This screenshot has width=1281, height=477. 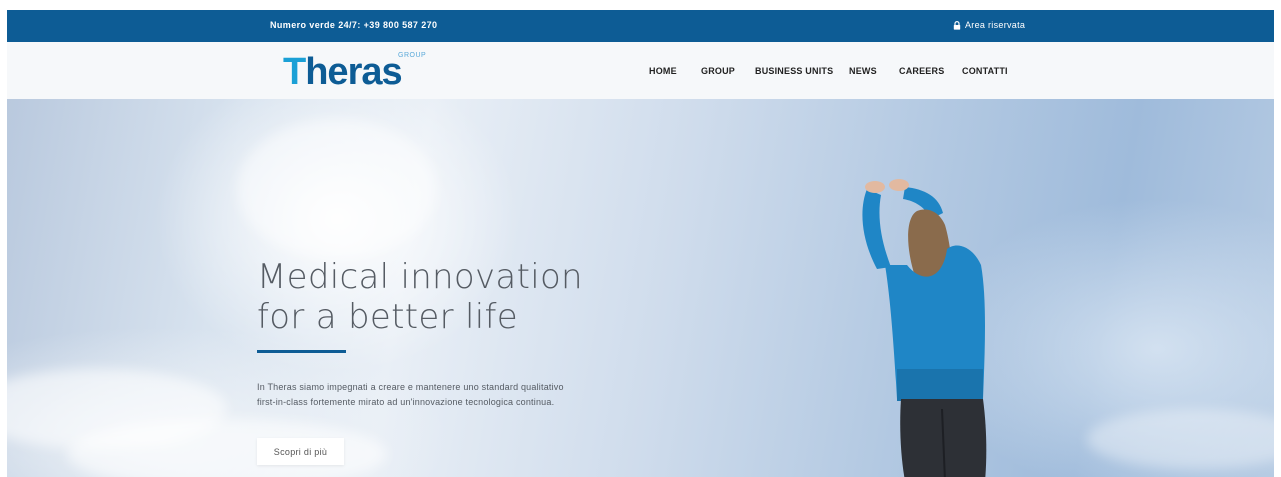 I want to click on hero-divider, so click(x=301, y=351).